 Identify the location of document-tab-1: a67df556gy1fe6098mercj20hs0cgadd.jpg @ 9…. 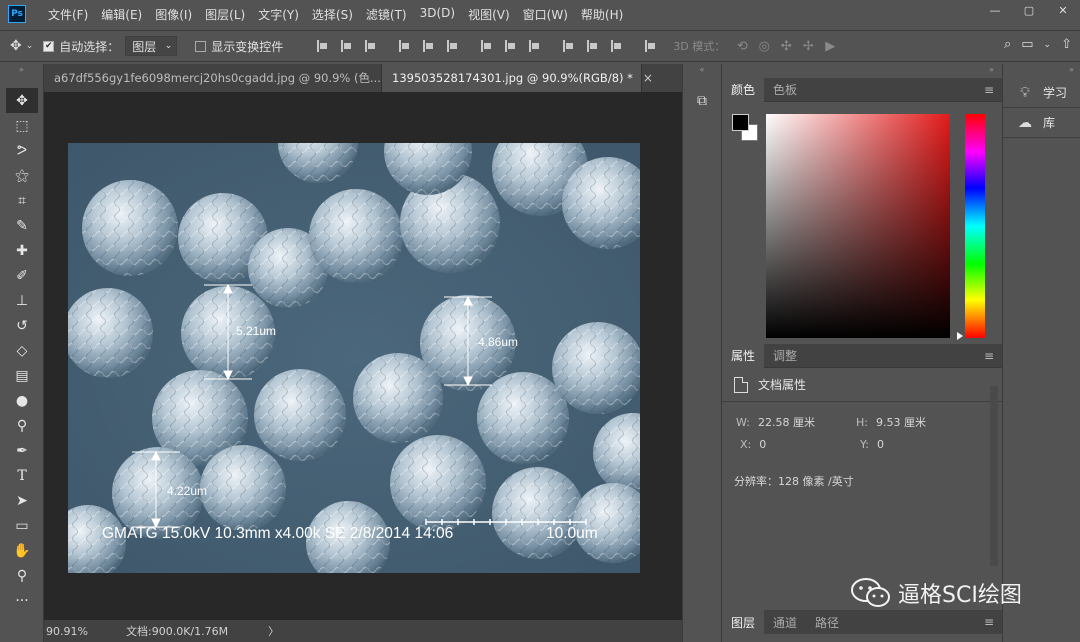
(222, 78).